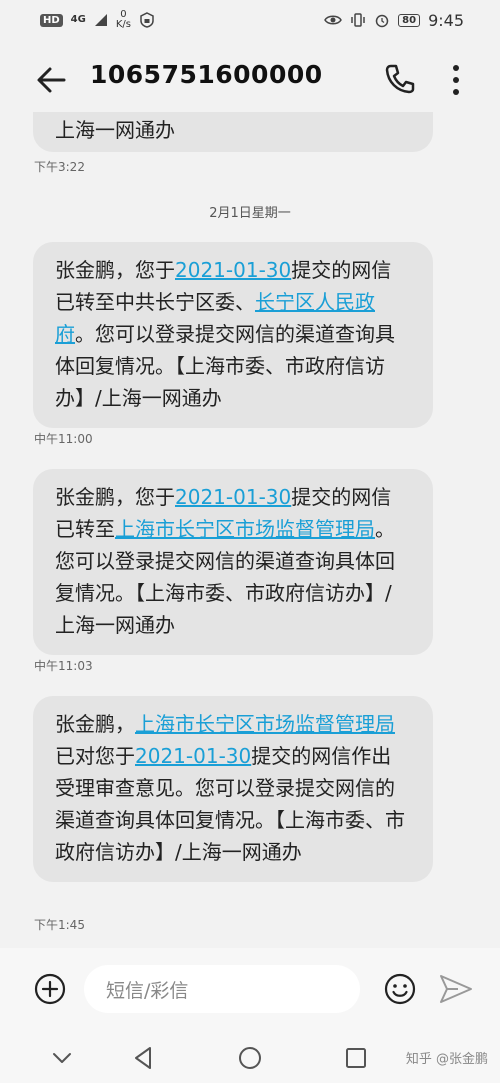 This screenshot has width=500, height=1083. I want to click on more-options-button, so click(456, 80).